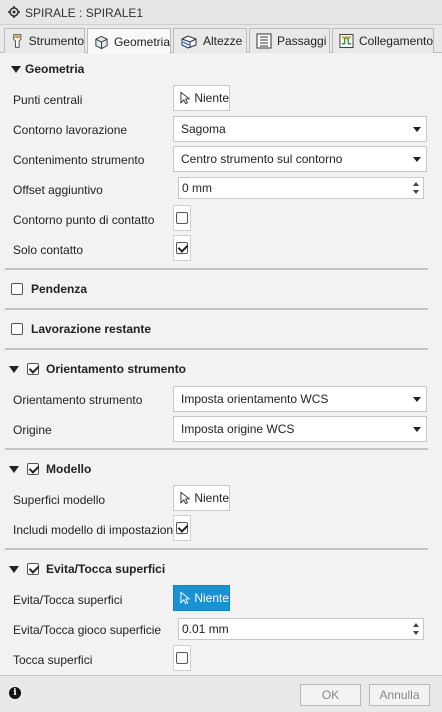 This screenshot has width=442, height=712. What do you see at coordinates (84, 13) in the screenshot?
I see `dialog-title: SPIRALE : SPIRALE1` at bounding box center [84, 13].